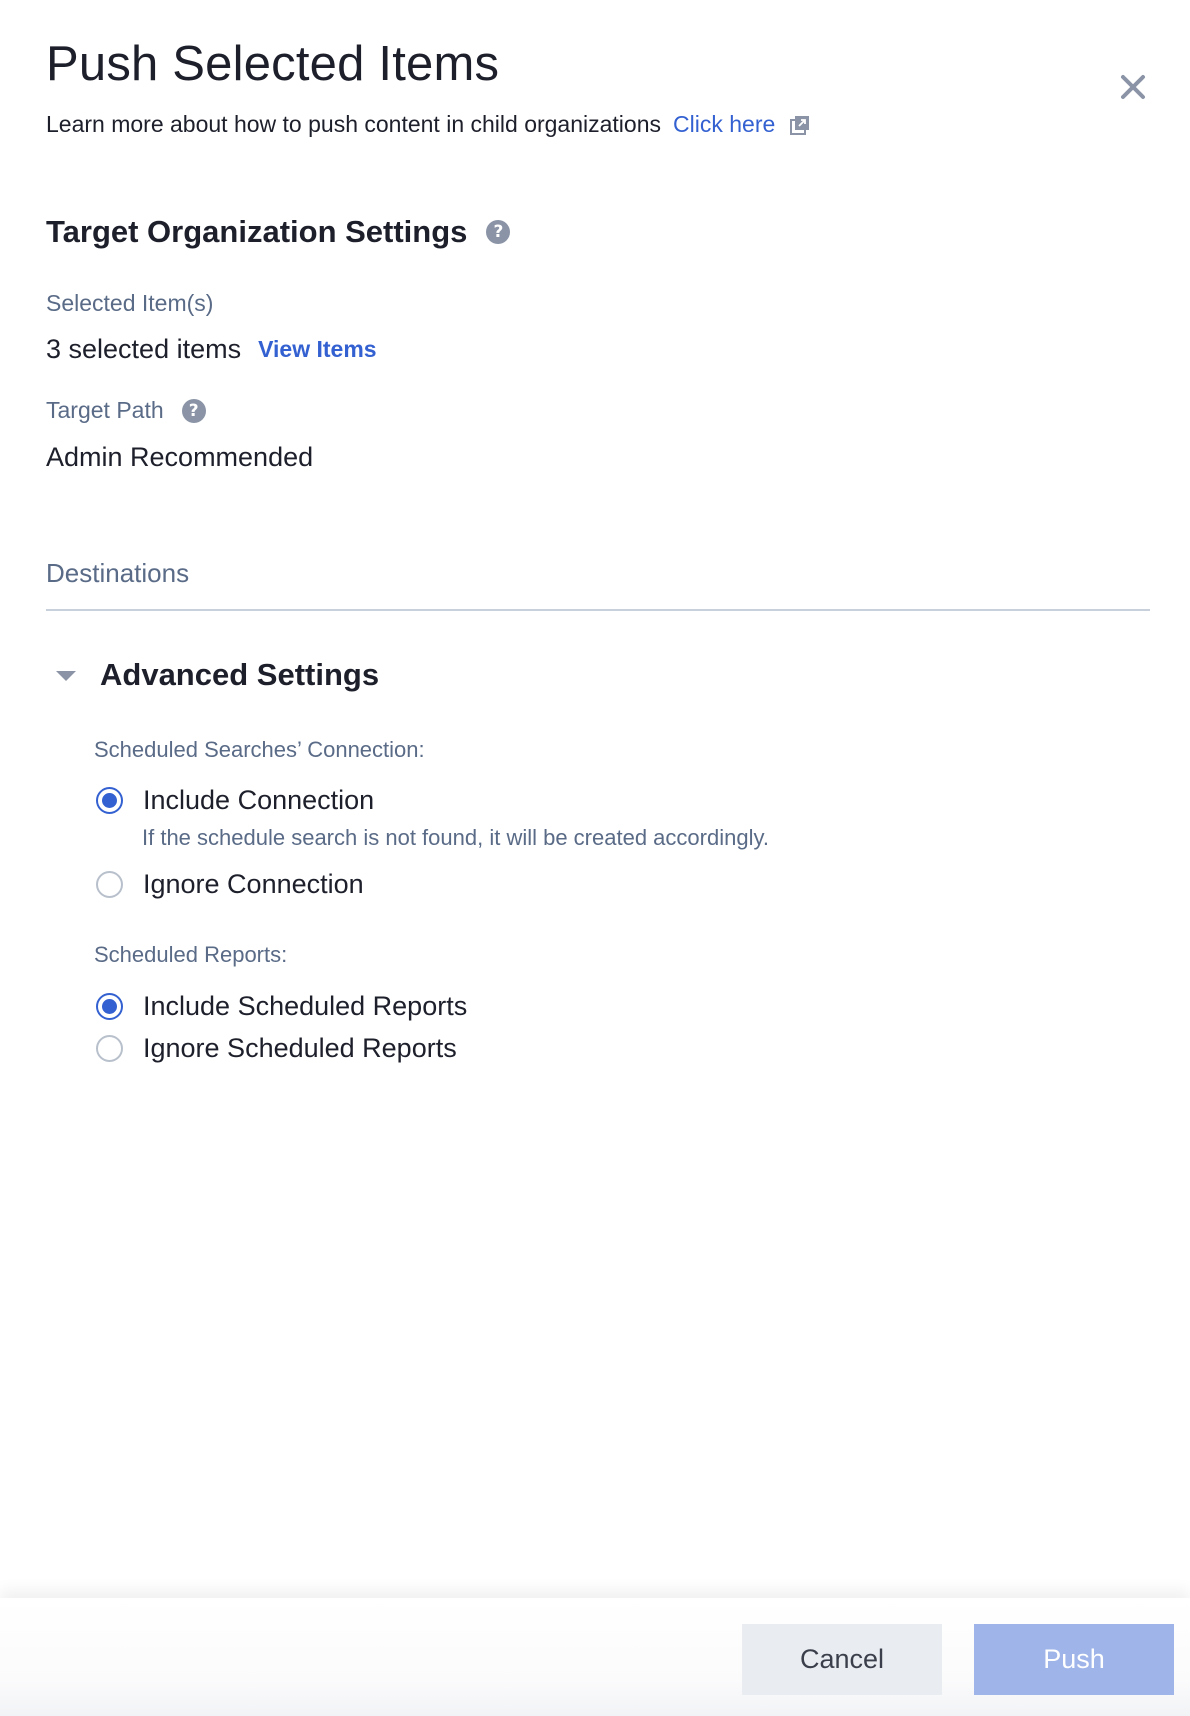  I want to click on advanced-settings-toggle: Advanced Settings, so click(212, 675).